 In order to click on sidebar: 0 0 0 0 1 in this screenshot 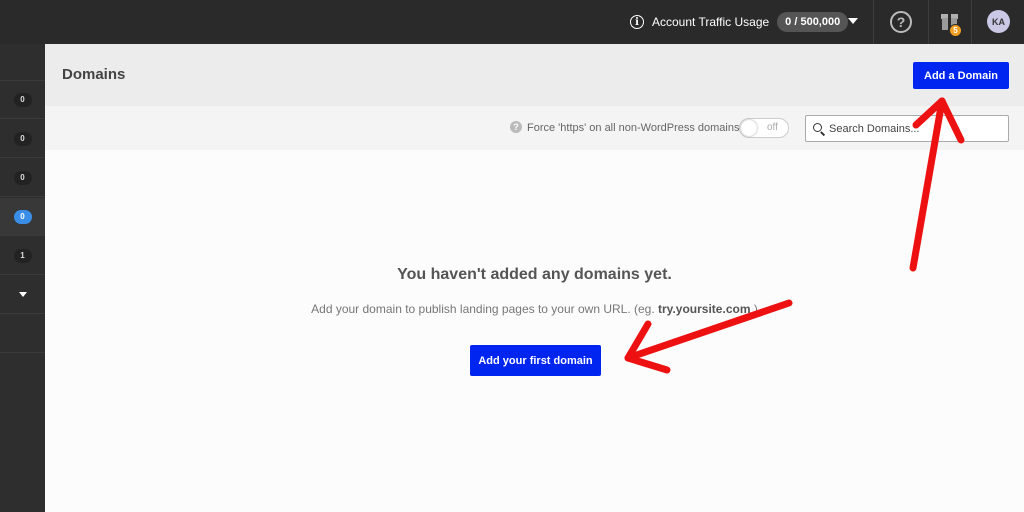, I will do `click(22, 278)`.